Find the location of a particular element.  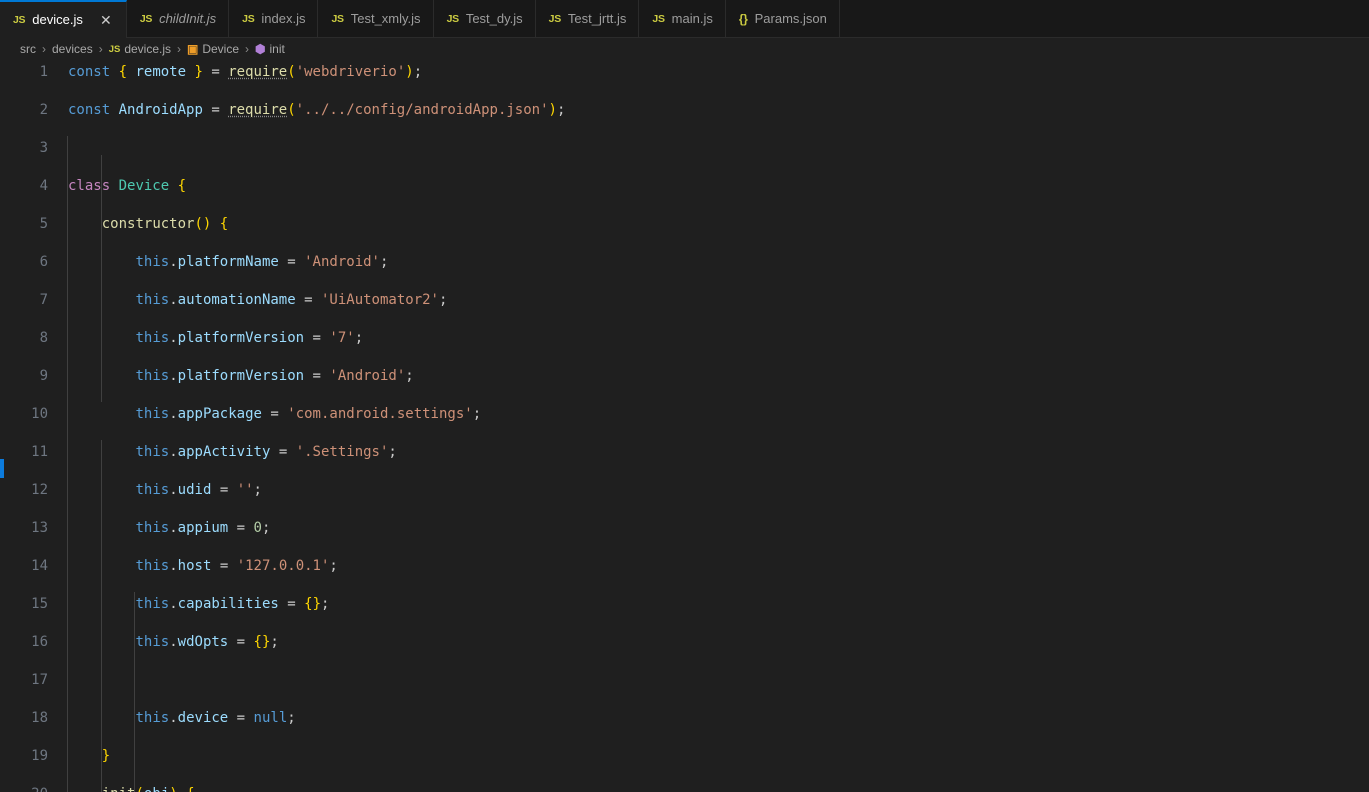

editor-tab-childinit-js: JS childInit.js is located at coordinates (178, 18).